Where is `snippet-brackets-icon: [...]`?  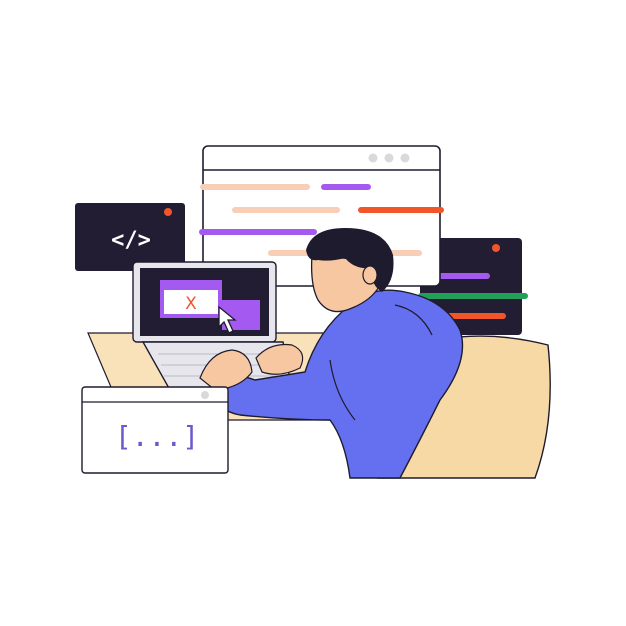
snippet-brackets-icon: [...] is located at coordinates (157, 436).